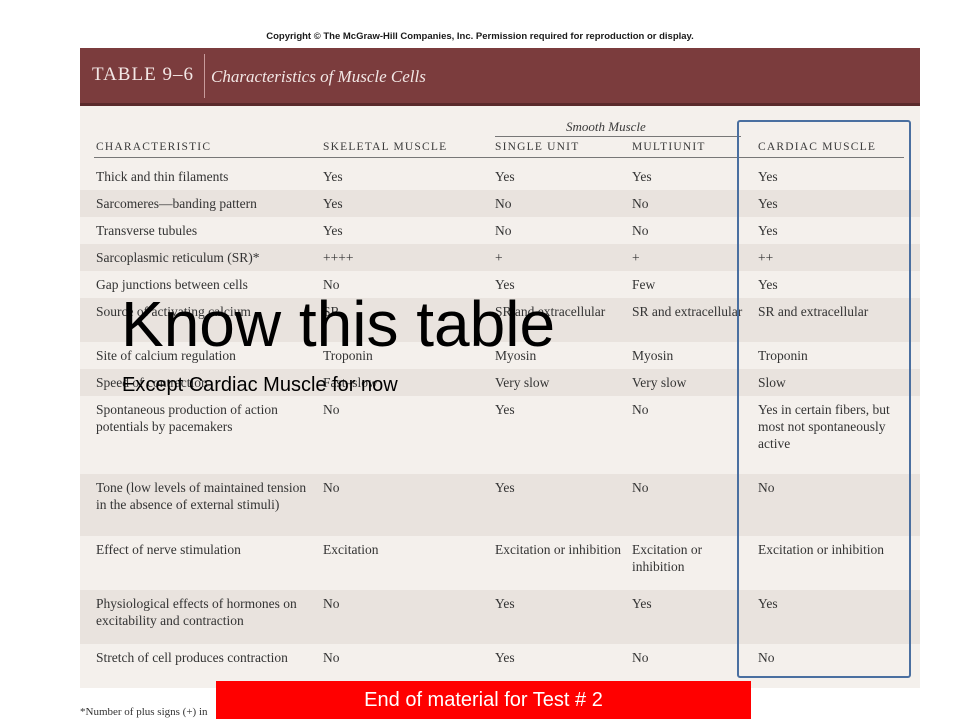  Describe the element at coordinates (659, 382) in the screenshot. I see `cell-multiunit: Very slow` at that location.